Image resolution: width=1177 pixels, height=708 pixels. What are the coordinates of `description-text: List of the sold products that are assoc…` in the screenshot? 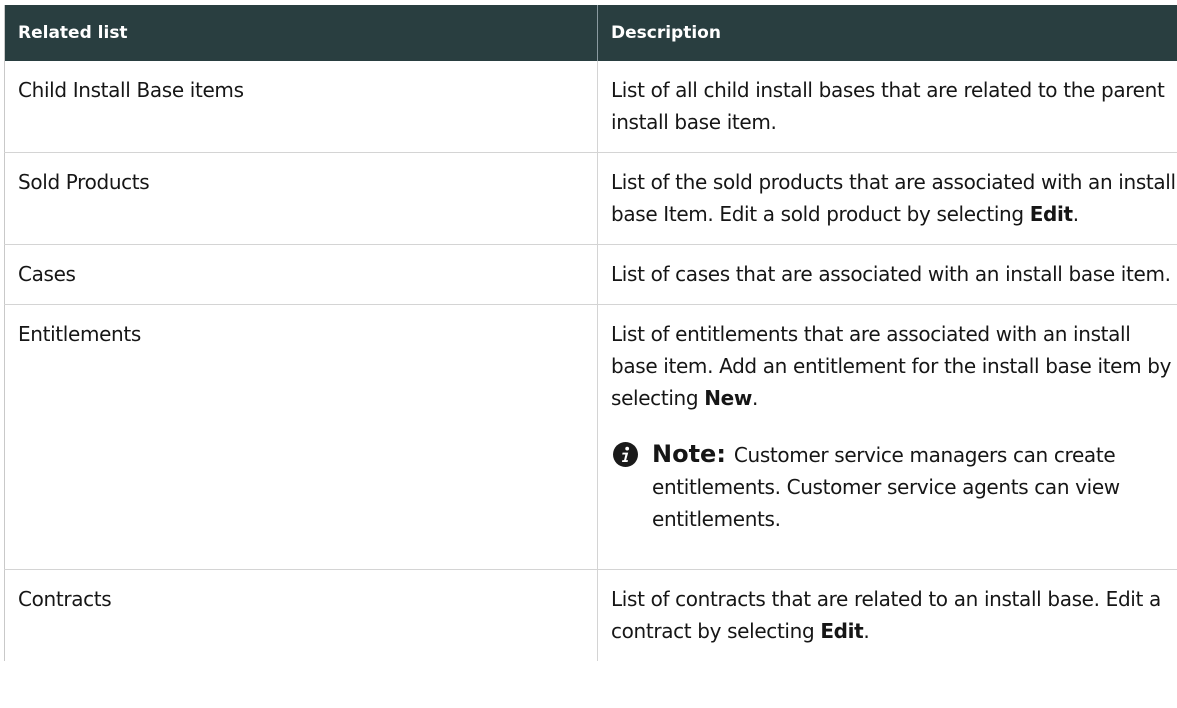 It's located at (893, 198).